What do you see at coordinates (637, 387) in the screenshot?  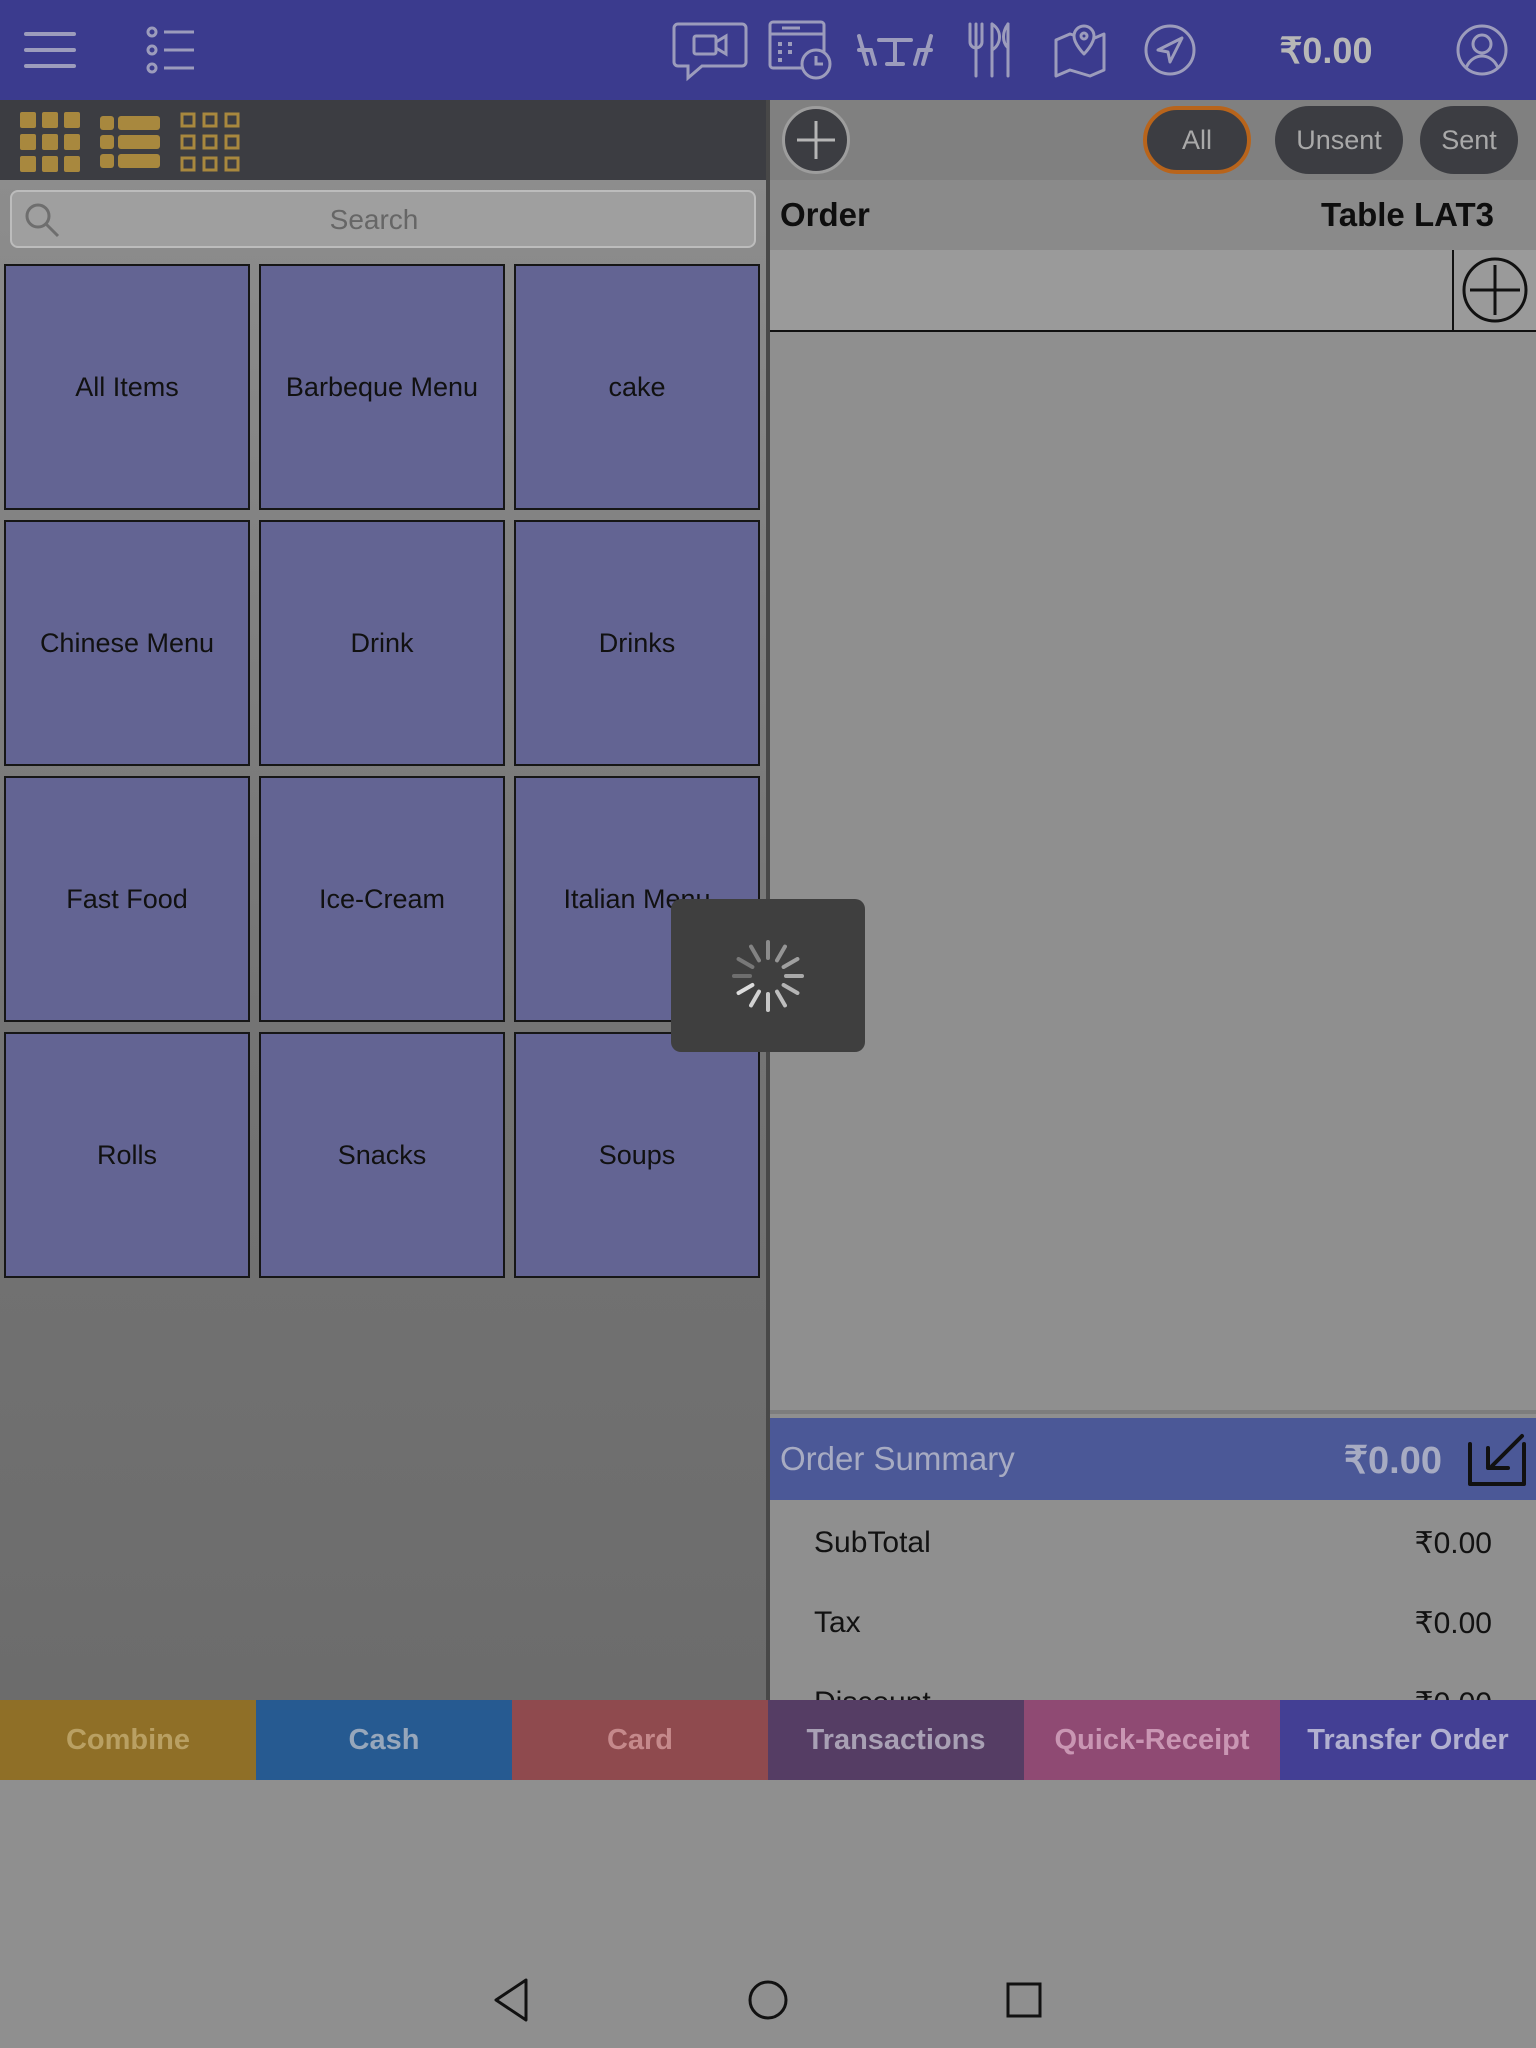 I see `category-tile: cake` at bounding box center [637, 387].